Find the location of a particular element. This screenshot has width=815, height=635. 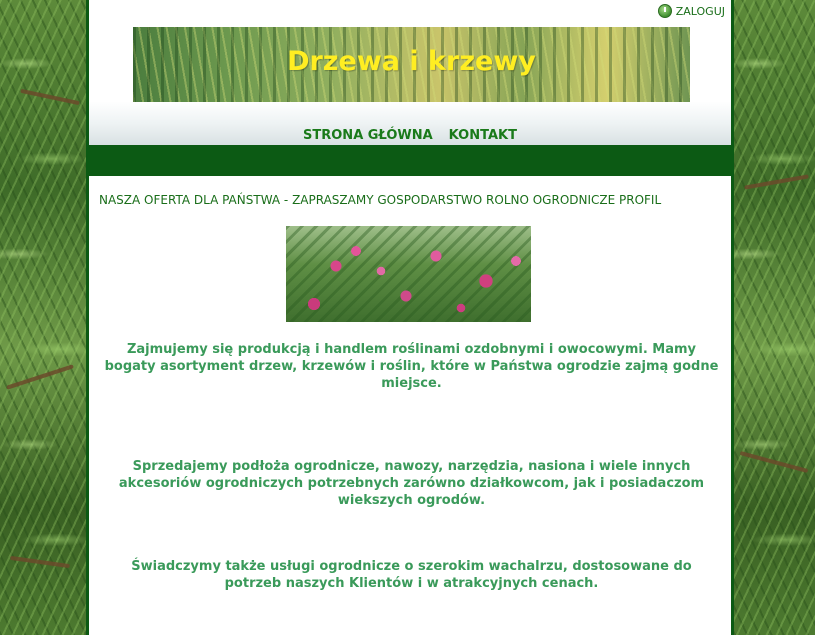

background-foliage-right is located at coordinates (774, 317).